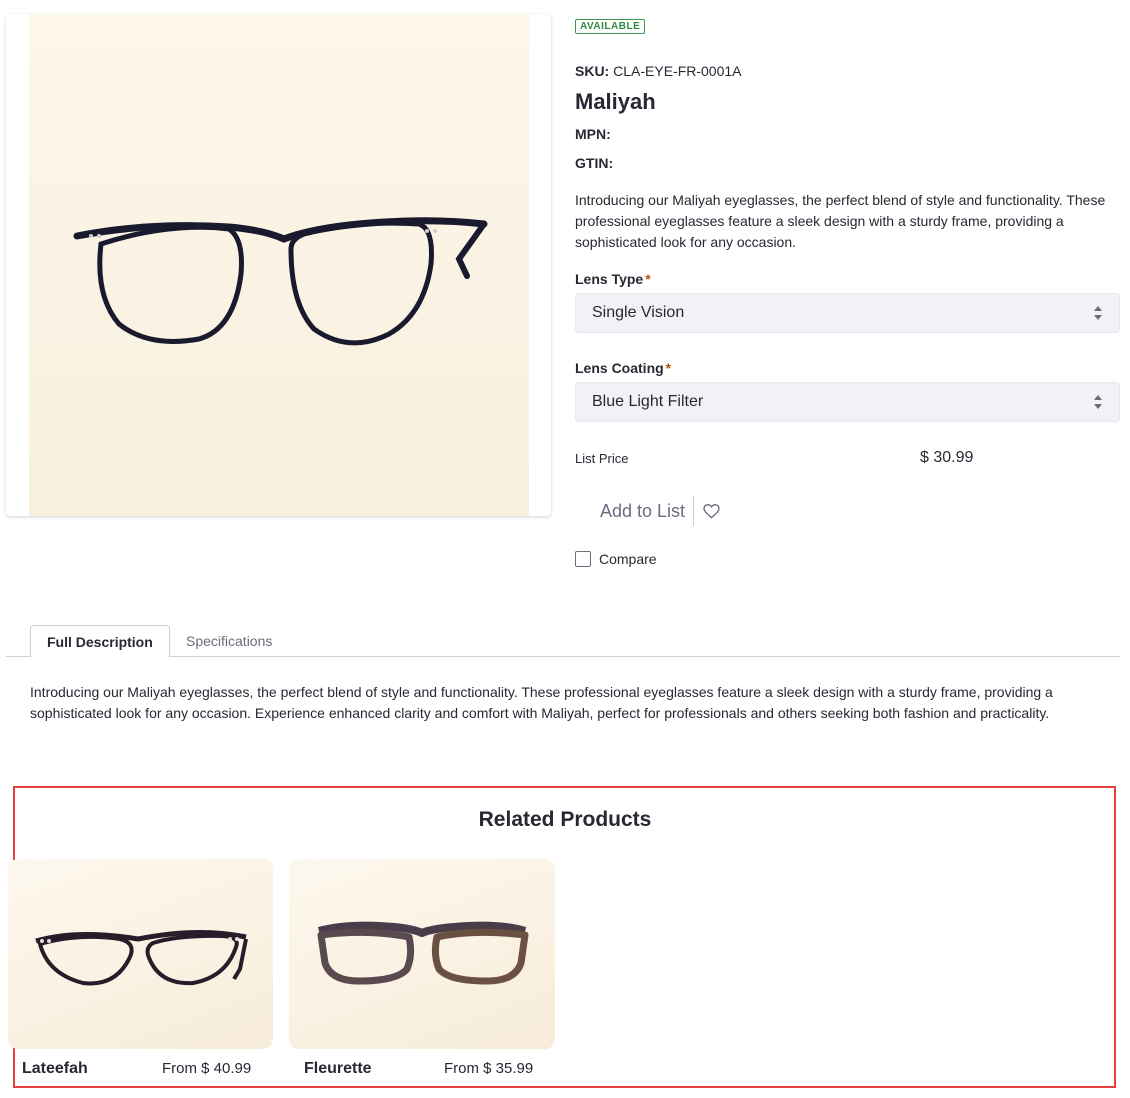  What do you see at coordinates (593, 134) in the screenshot?
I see `mpn-label: MPN:` at bounding box center [593, 134].